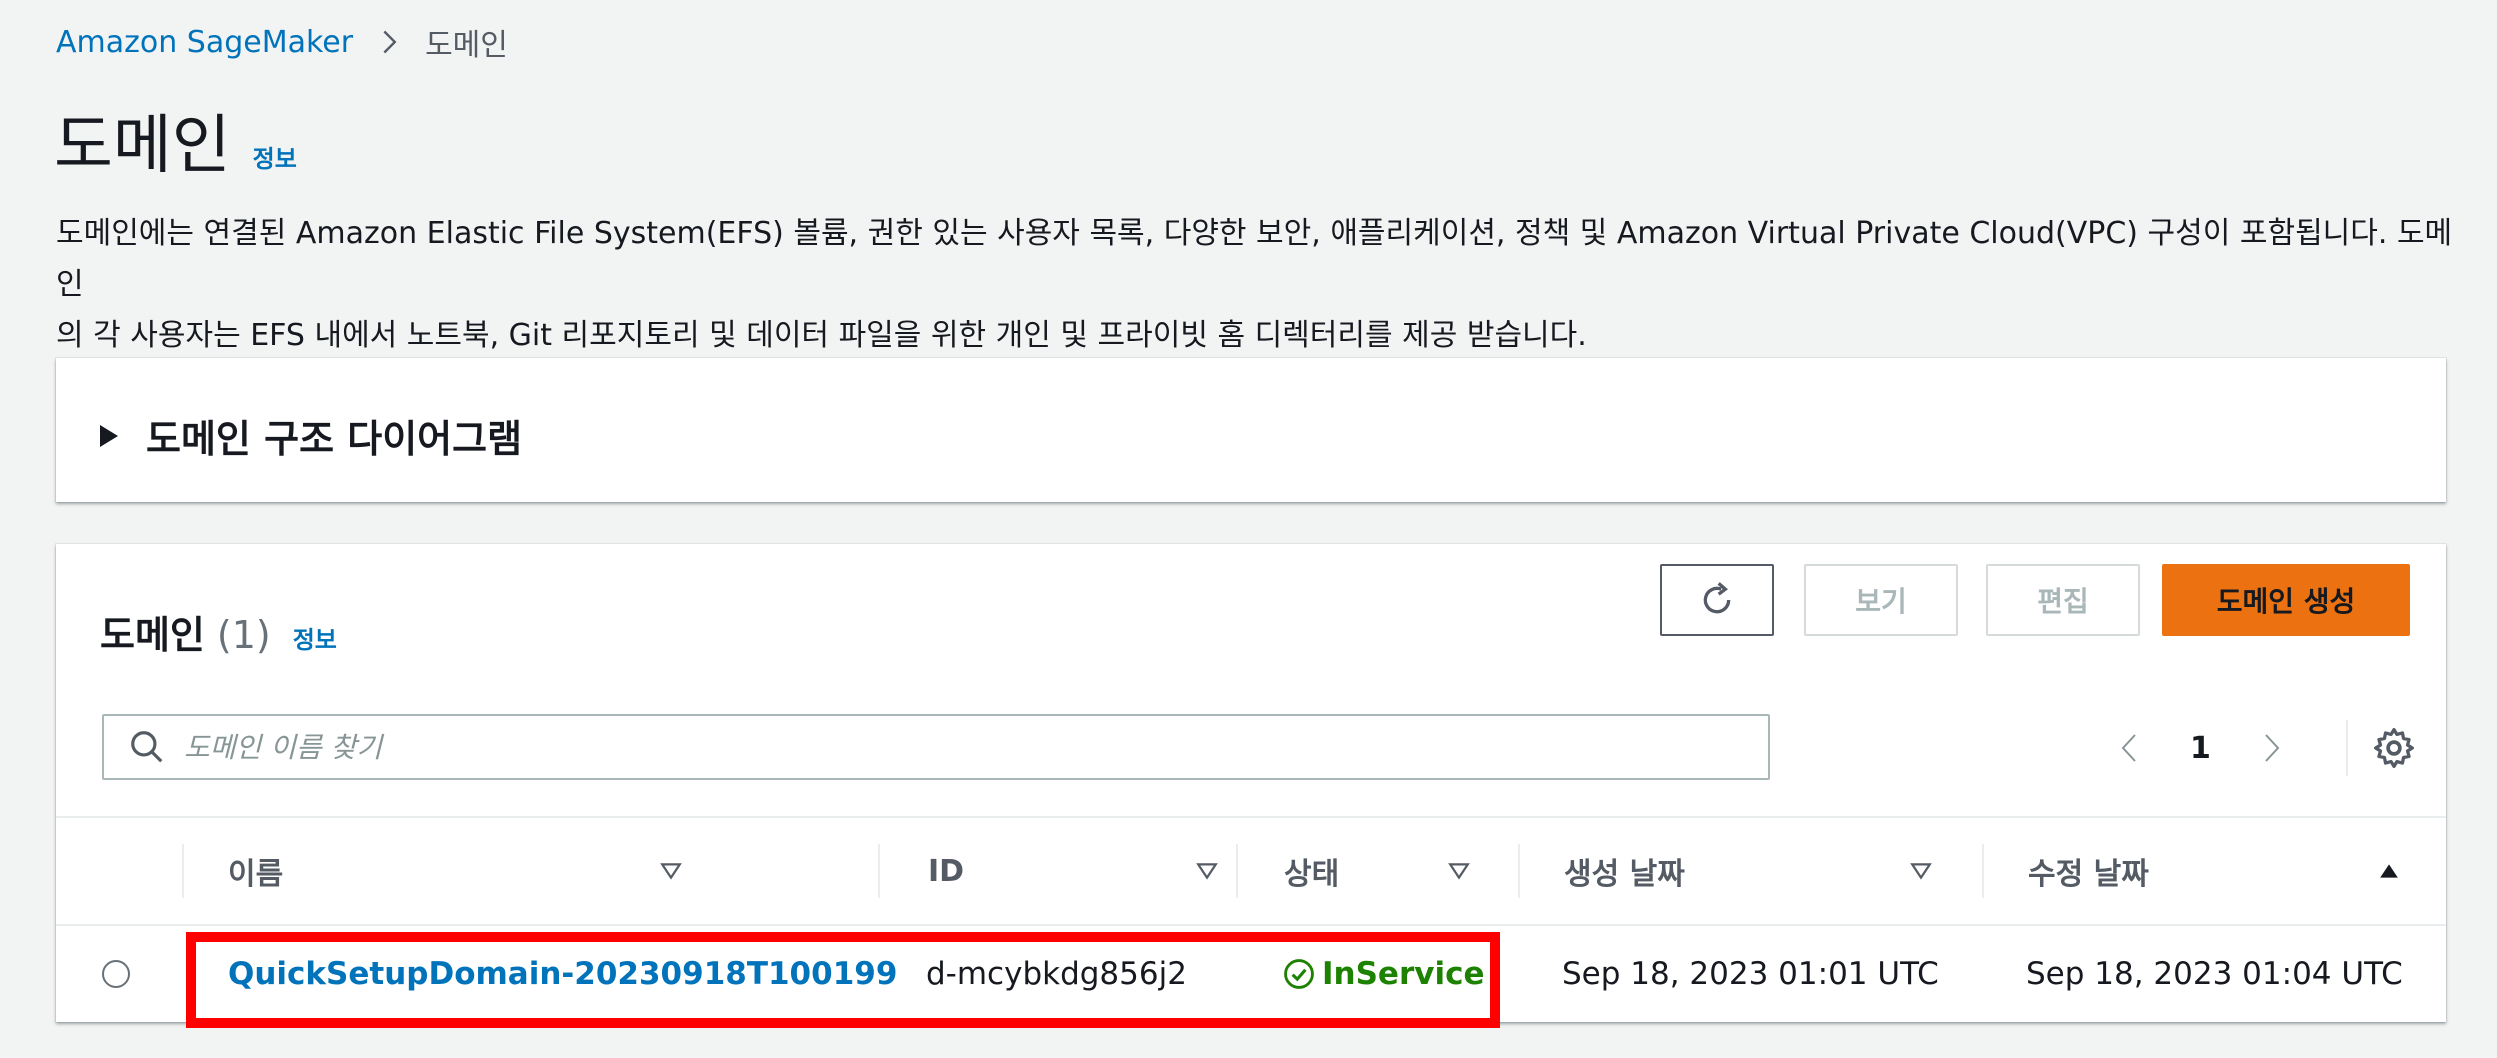 The width and height of the screenshot is (2497, 1058). What do you see at coordinates (1881, 600) in the screenshot?
I see `view-button: 보기` at bounding box center [1881, 600].